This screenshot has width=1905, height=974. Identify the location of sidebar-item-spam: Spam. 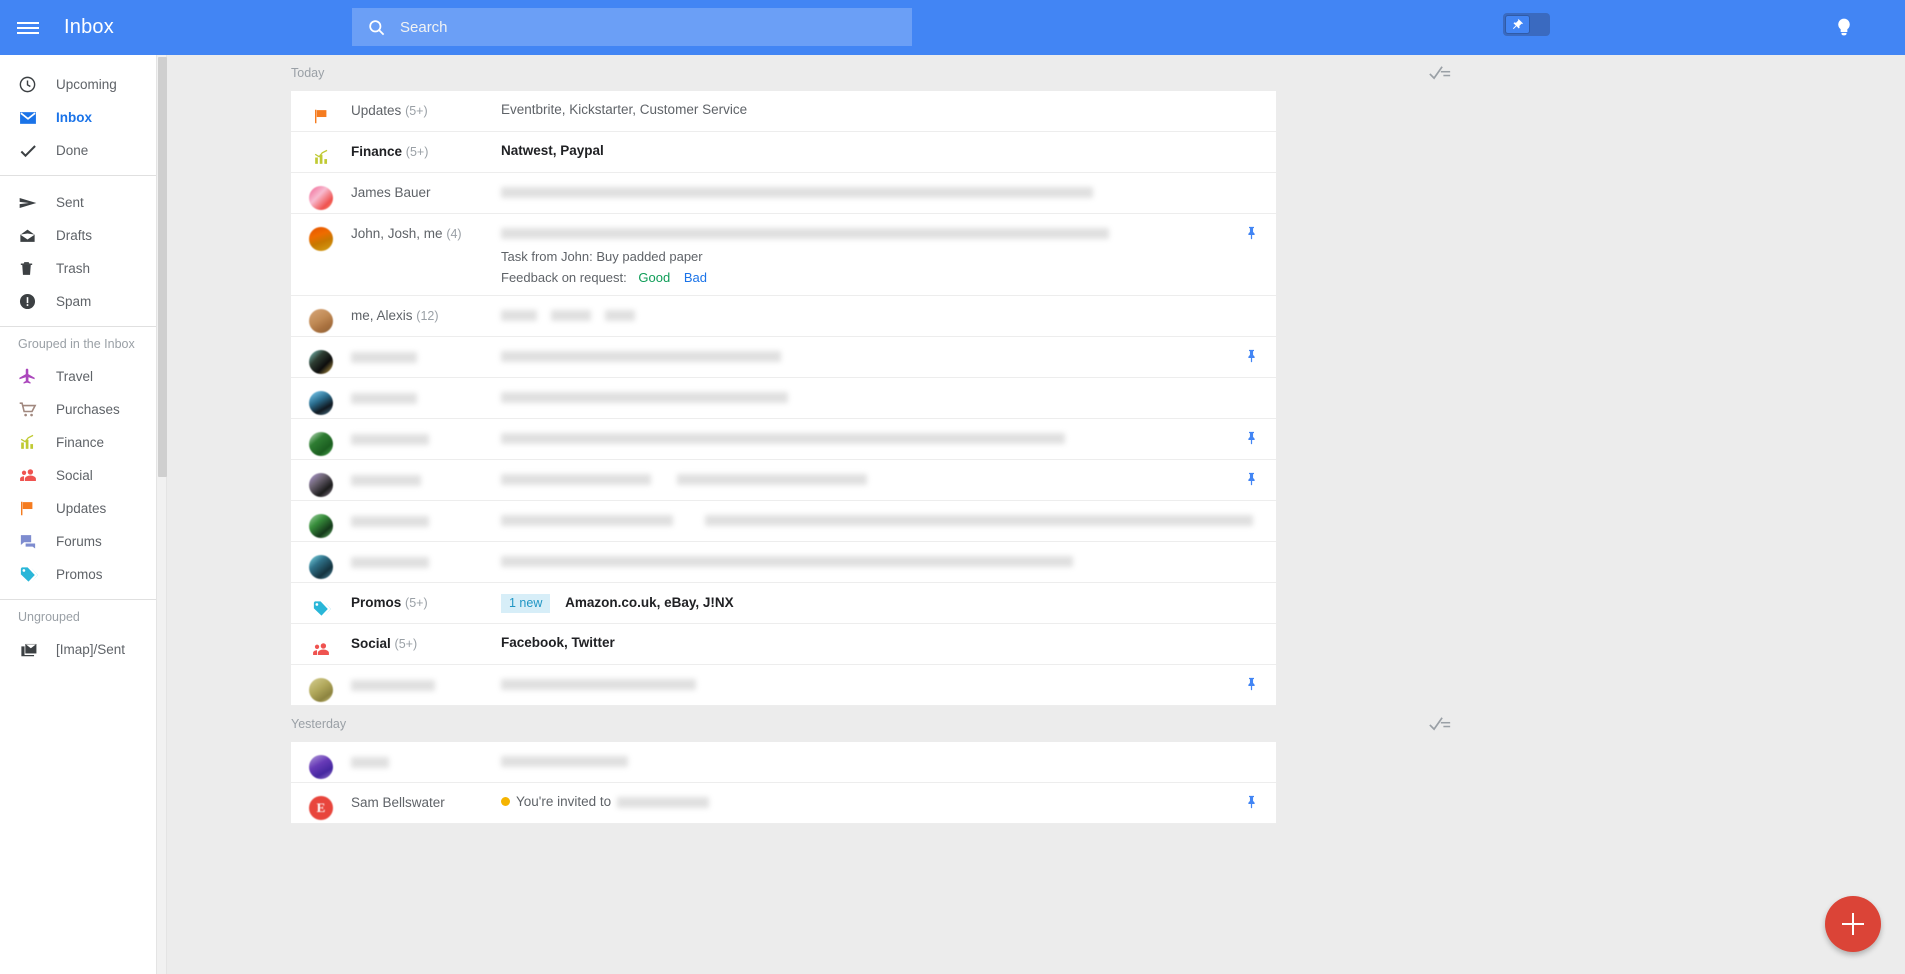
(80, 301).